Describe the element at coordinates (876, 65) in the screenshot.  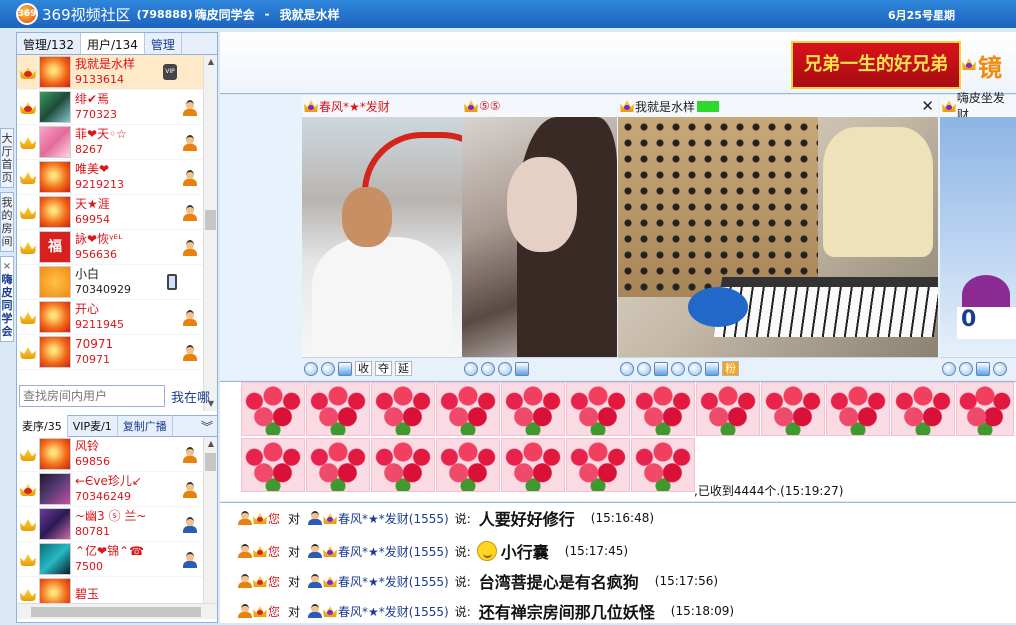
I see `ad-banner: 兄弟一生的好兄弟` at that location.